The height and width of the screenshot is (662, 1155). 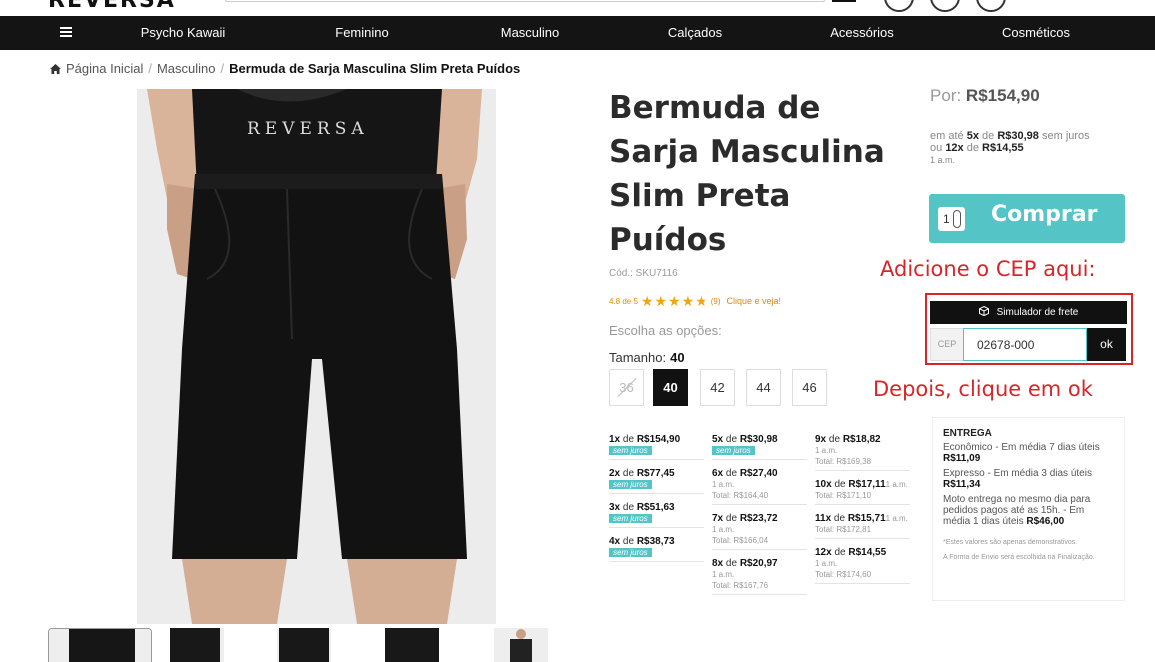 I want to click on rating-text: 4.8 de 5, so click(x=623, y=301).